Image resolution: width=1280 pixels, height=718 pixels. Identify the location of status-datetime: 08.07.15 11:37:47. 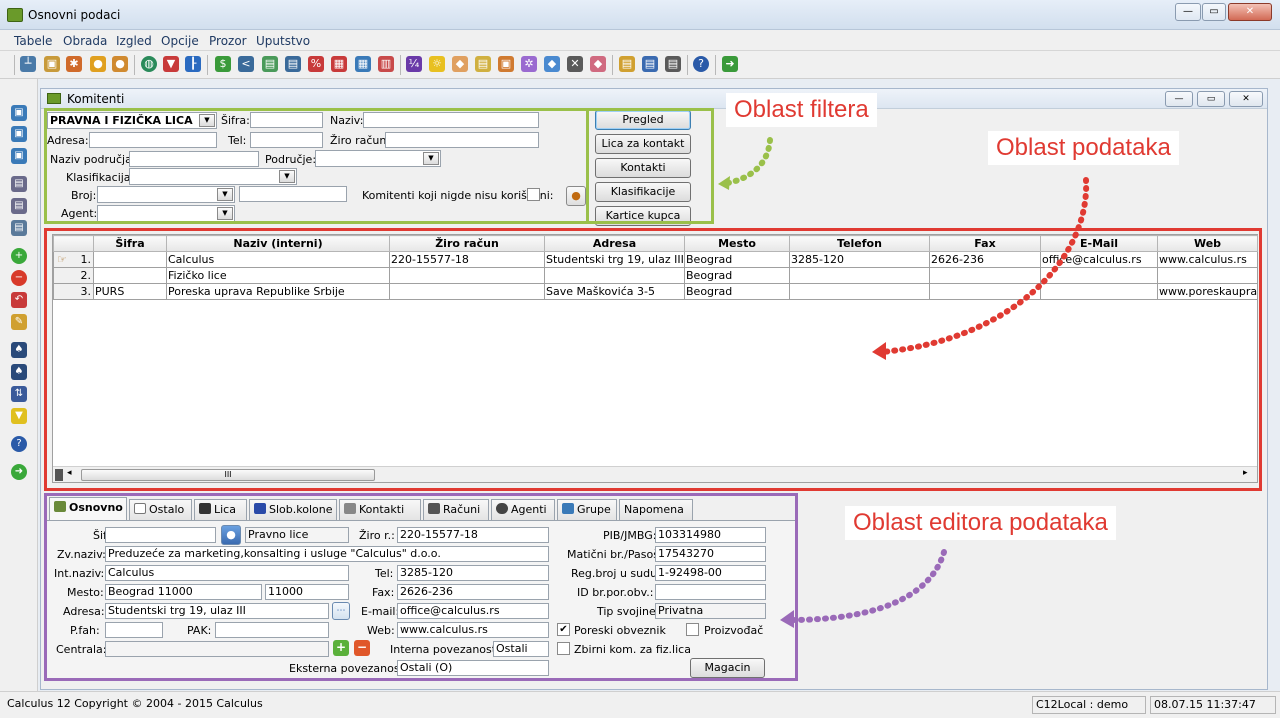
(1213, 705).